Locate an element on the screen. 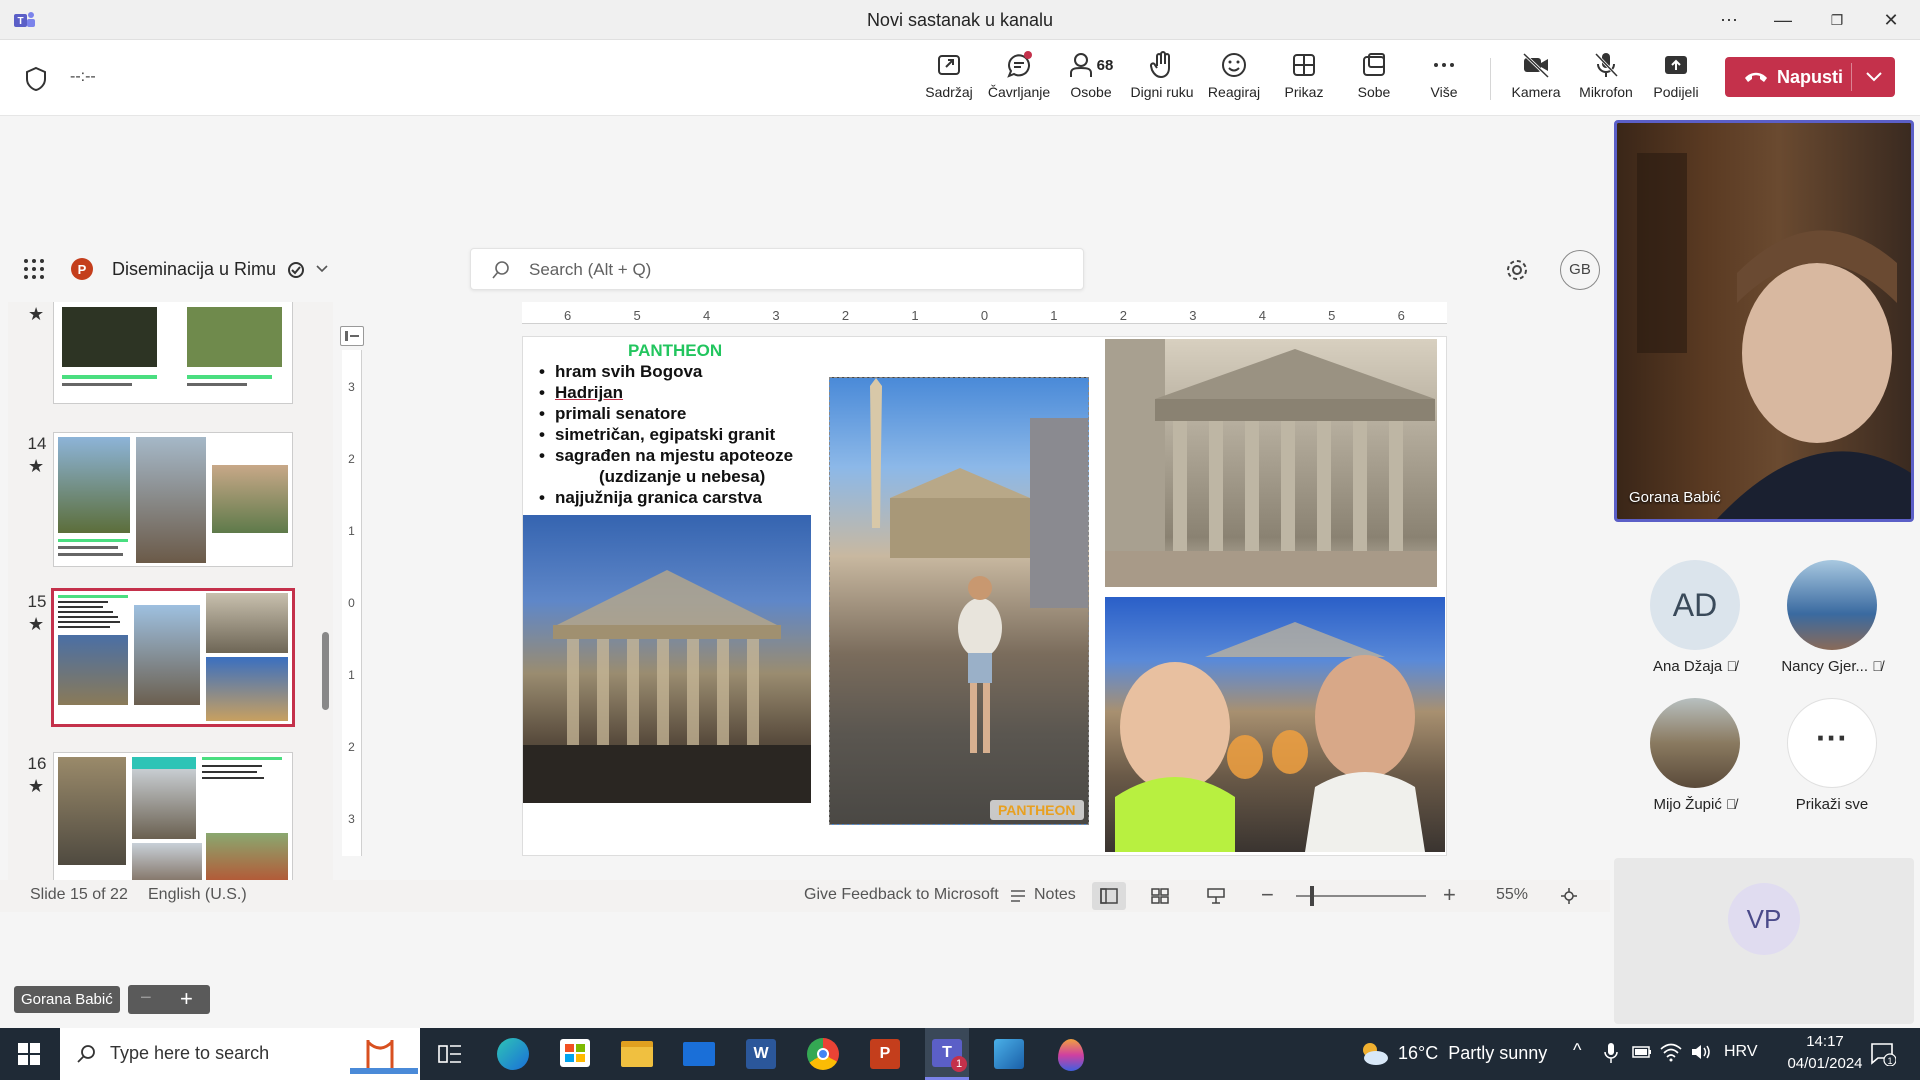 Image resolution: width=1920 pixels, height=1080 pixels. notification-center-icon: 1 is located at coordinates (1883, 1054).